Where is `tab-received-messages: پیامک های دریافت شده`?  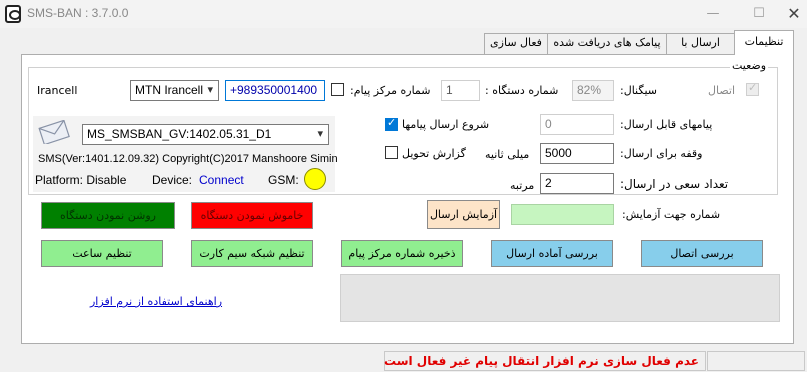 tab-received-messages: پیامک های دریافت شده is located at coordinates (607, 43).